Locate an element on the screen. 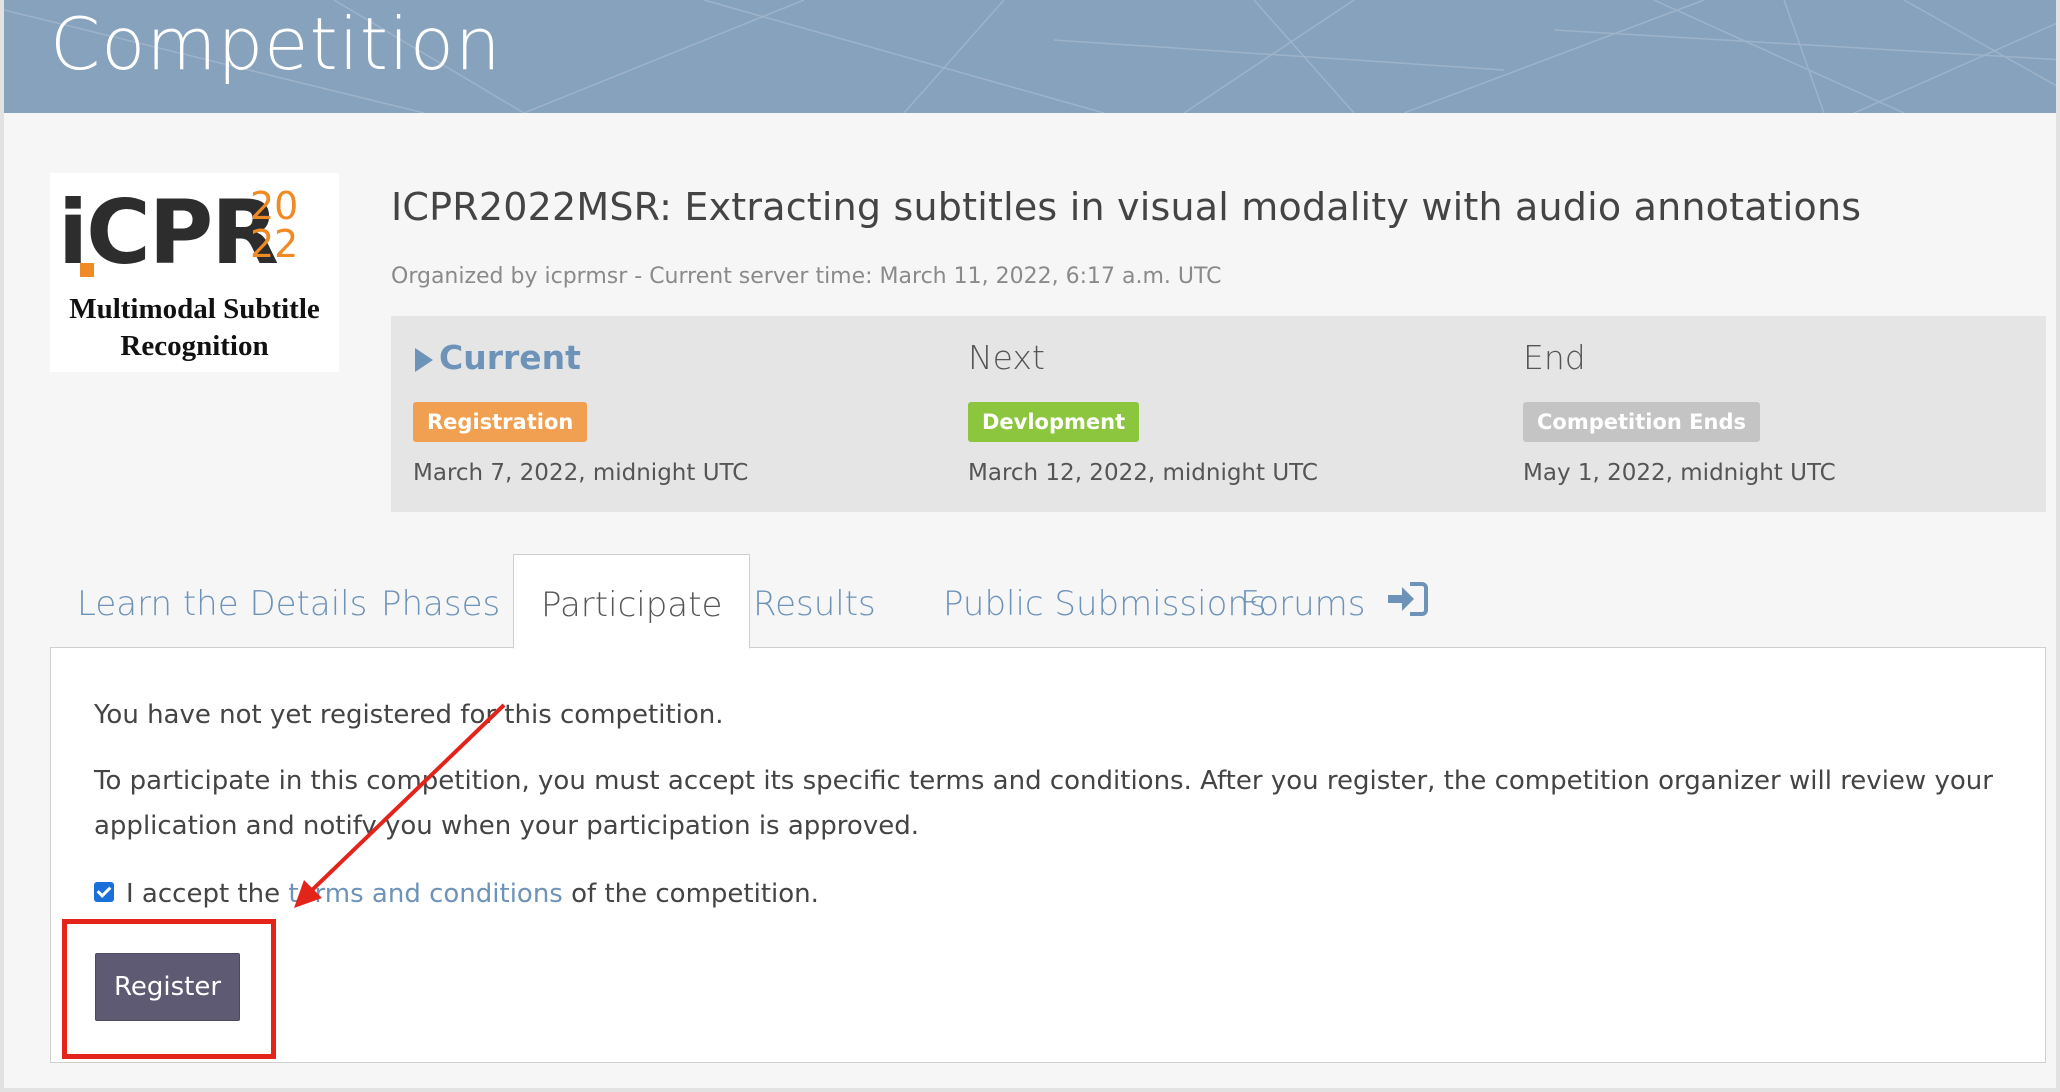 This screenshot has width=2060, height=1092. sign-in-icon is located at coordinates (1407, 606).